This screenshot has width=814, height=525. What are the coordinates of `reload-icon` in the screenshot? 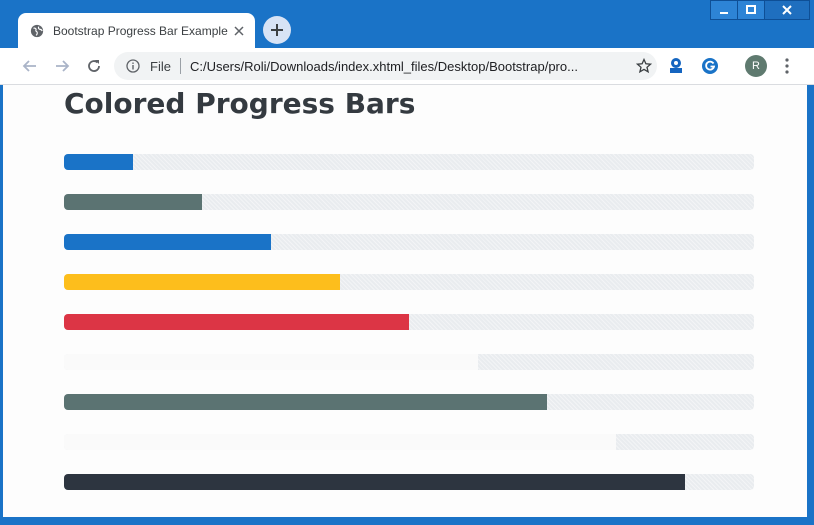 It's located at (94, 66).